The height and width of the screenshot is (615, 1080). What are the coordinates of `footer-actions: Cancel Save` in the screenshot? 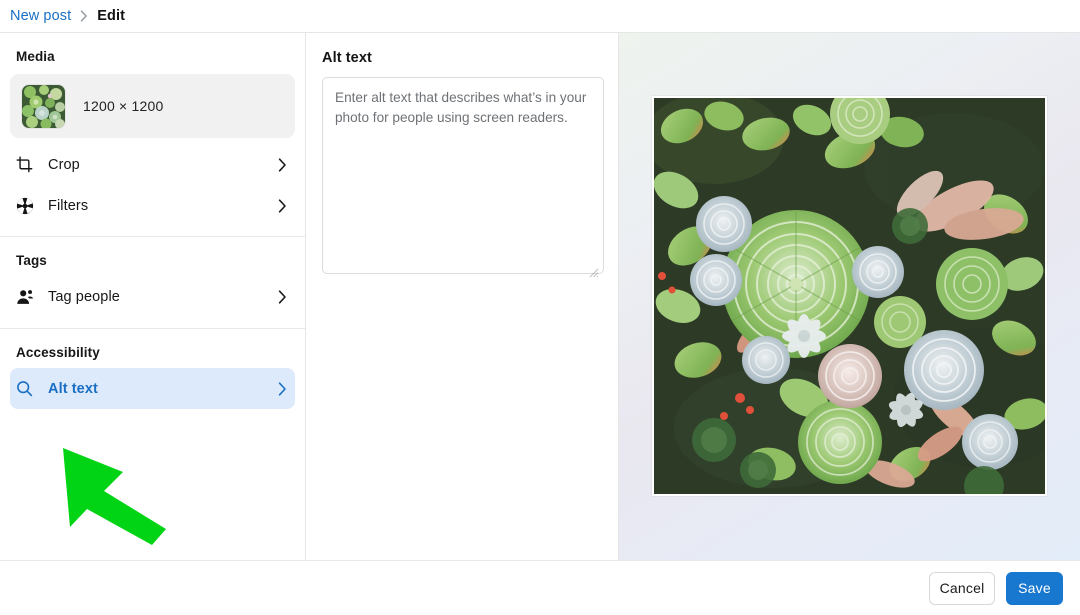 It's located at (540, 587).